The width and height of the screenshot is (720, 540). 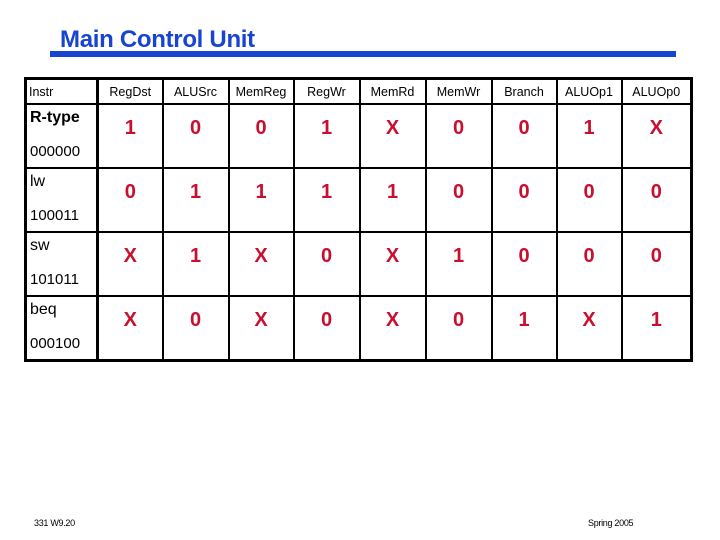 I want to click on instr-cell: R-type 000000, so click(x=61, y=136).